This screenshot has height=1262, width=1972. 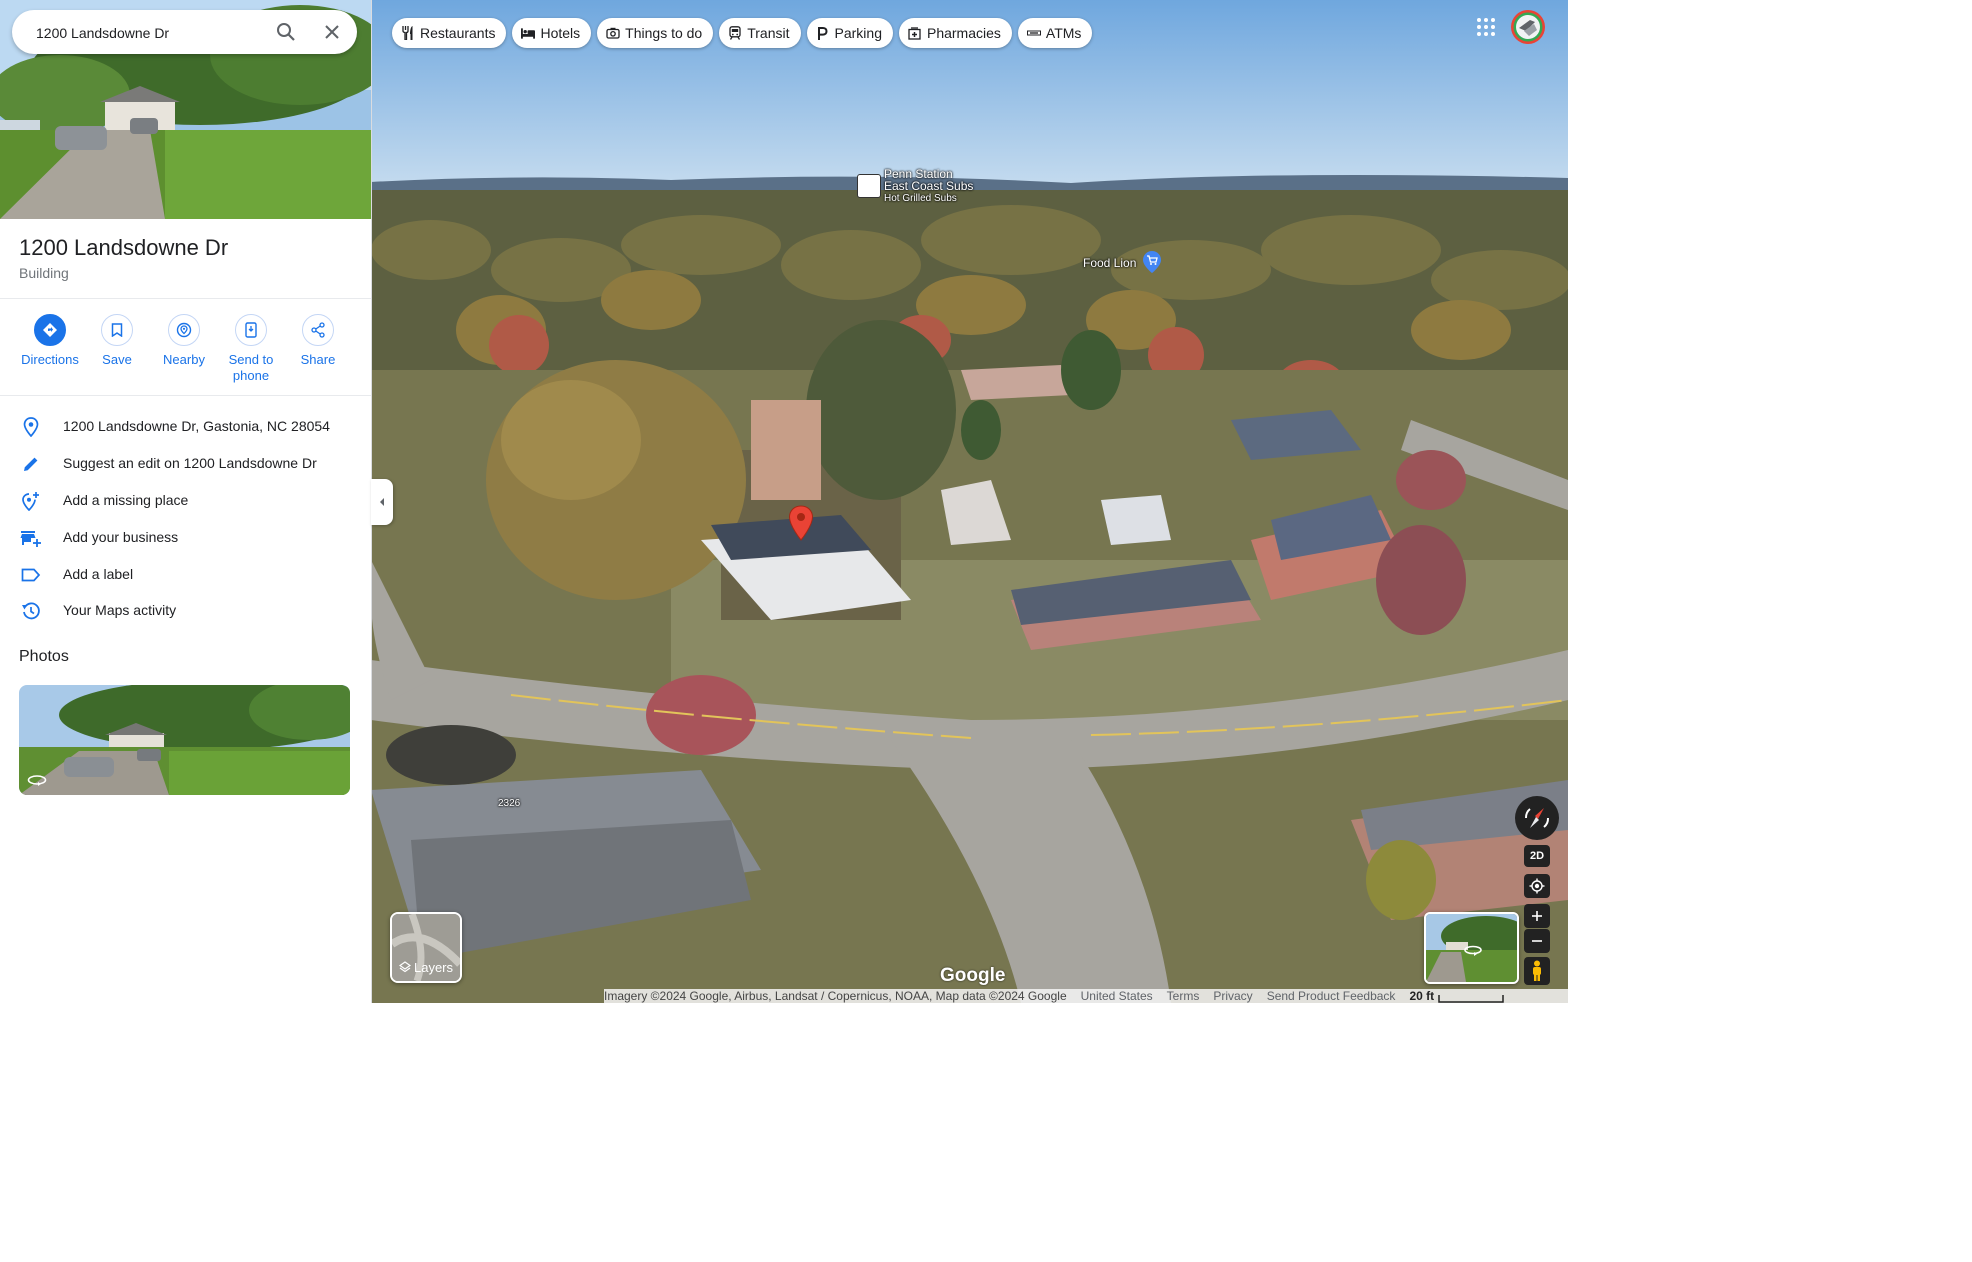 I want to click on search-button, so click(x=286, y=32).